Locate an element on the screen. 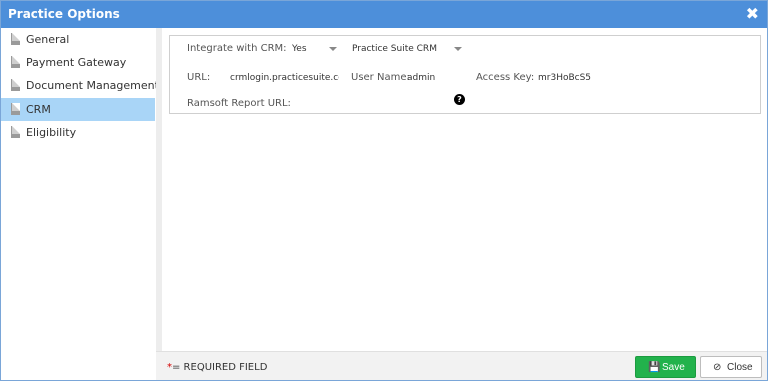 The image size is (768, 381). sidebar-item-eligibility: Eligibility is located at coordinates (78, 132).